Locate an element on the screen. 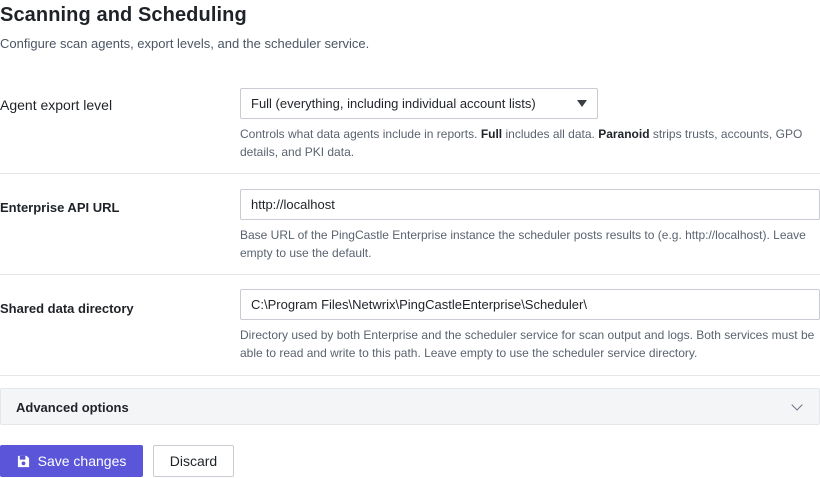 This screenshot has height=478, width=820. shared-dir-label: Shared data directory is located at coordinates (67, 308).